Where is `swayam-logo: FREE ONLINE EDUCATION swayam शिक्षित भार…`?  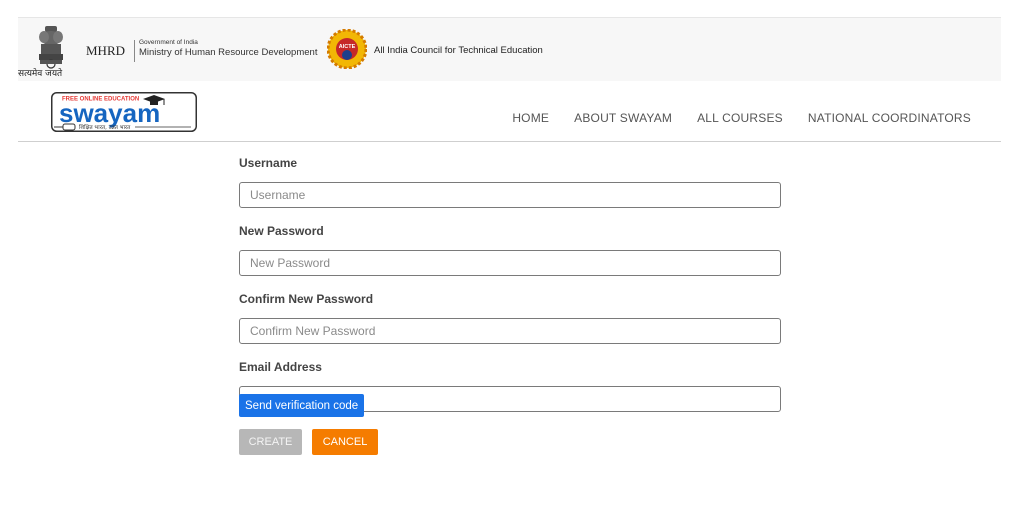 swayam-logo: FREE ONLINE EDUCATION swayam शिक्षित भार… is located at coordinates (124, 112).